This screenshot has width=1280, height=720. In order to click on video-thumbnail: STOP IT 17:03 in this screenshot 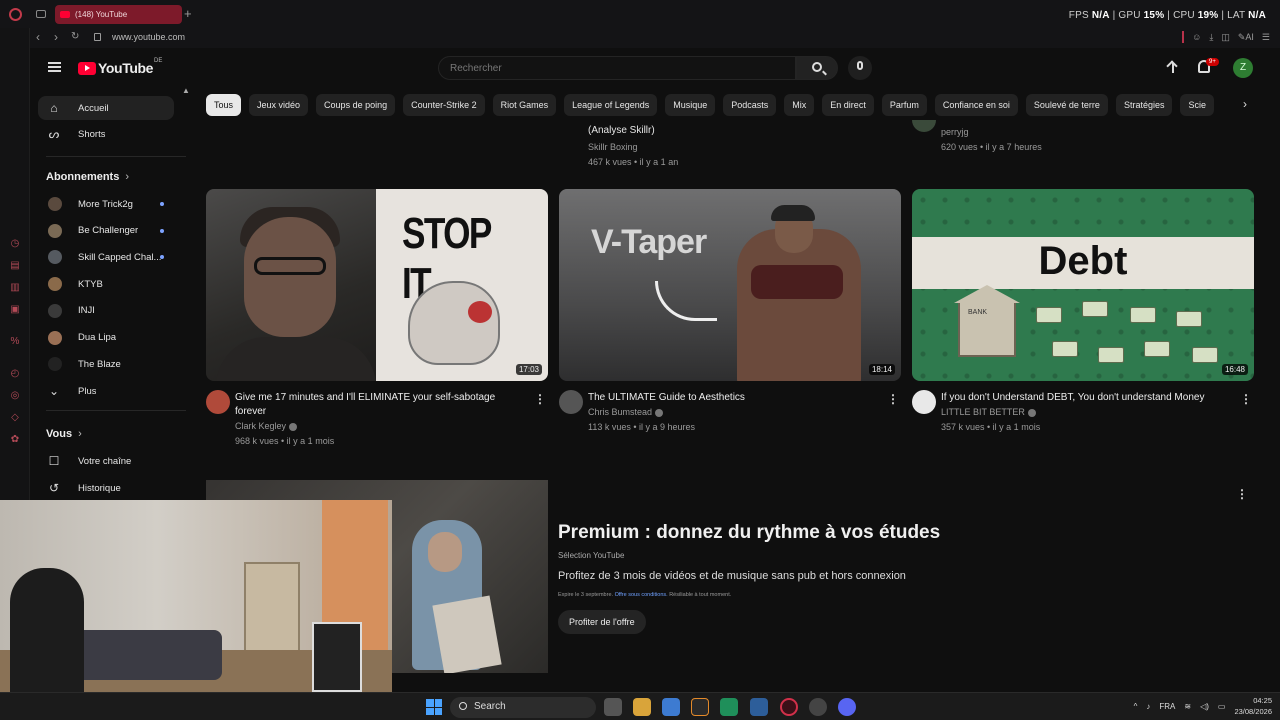, I will do `click(377, 285)`.